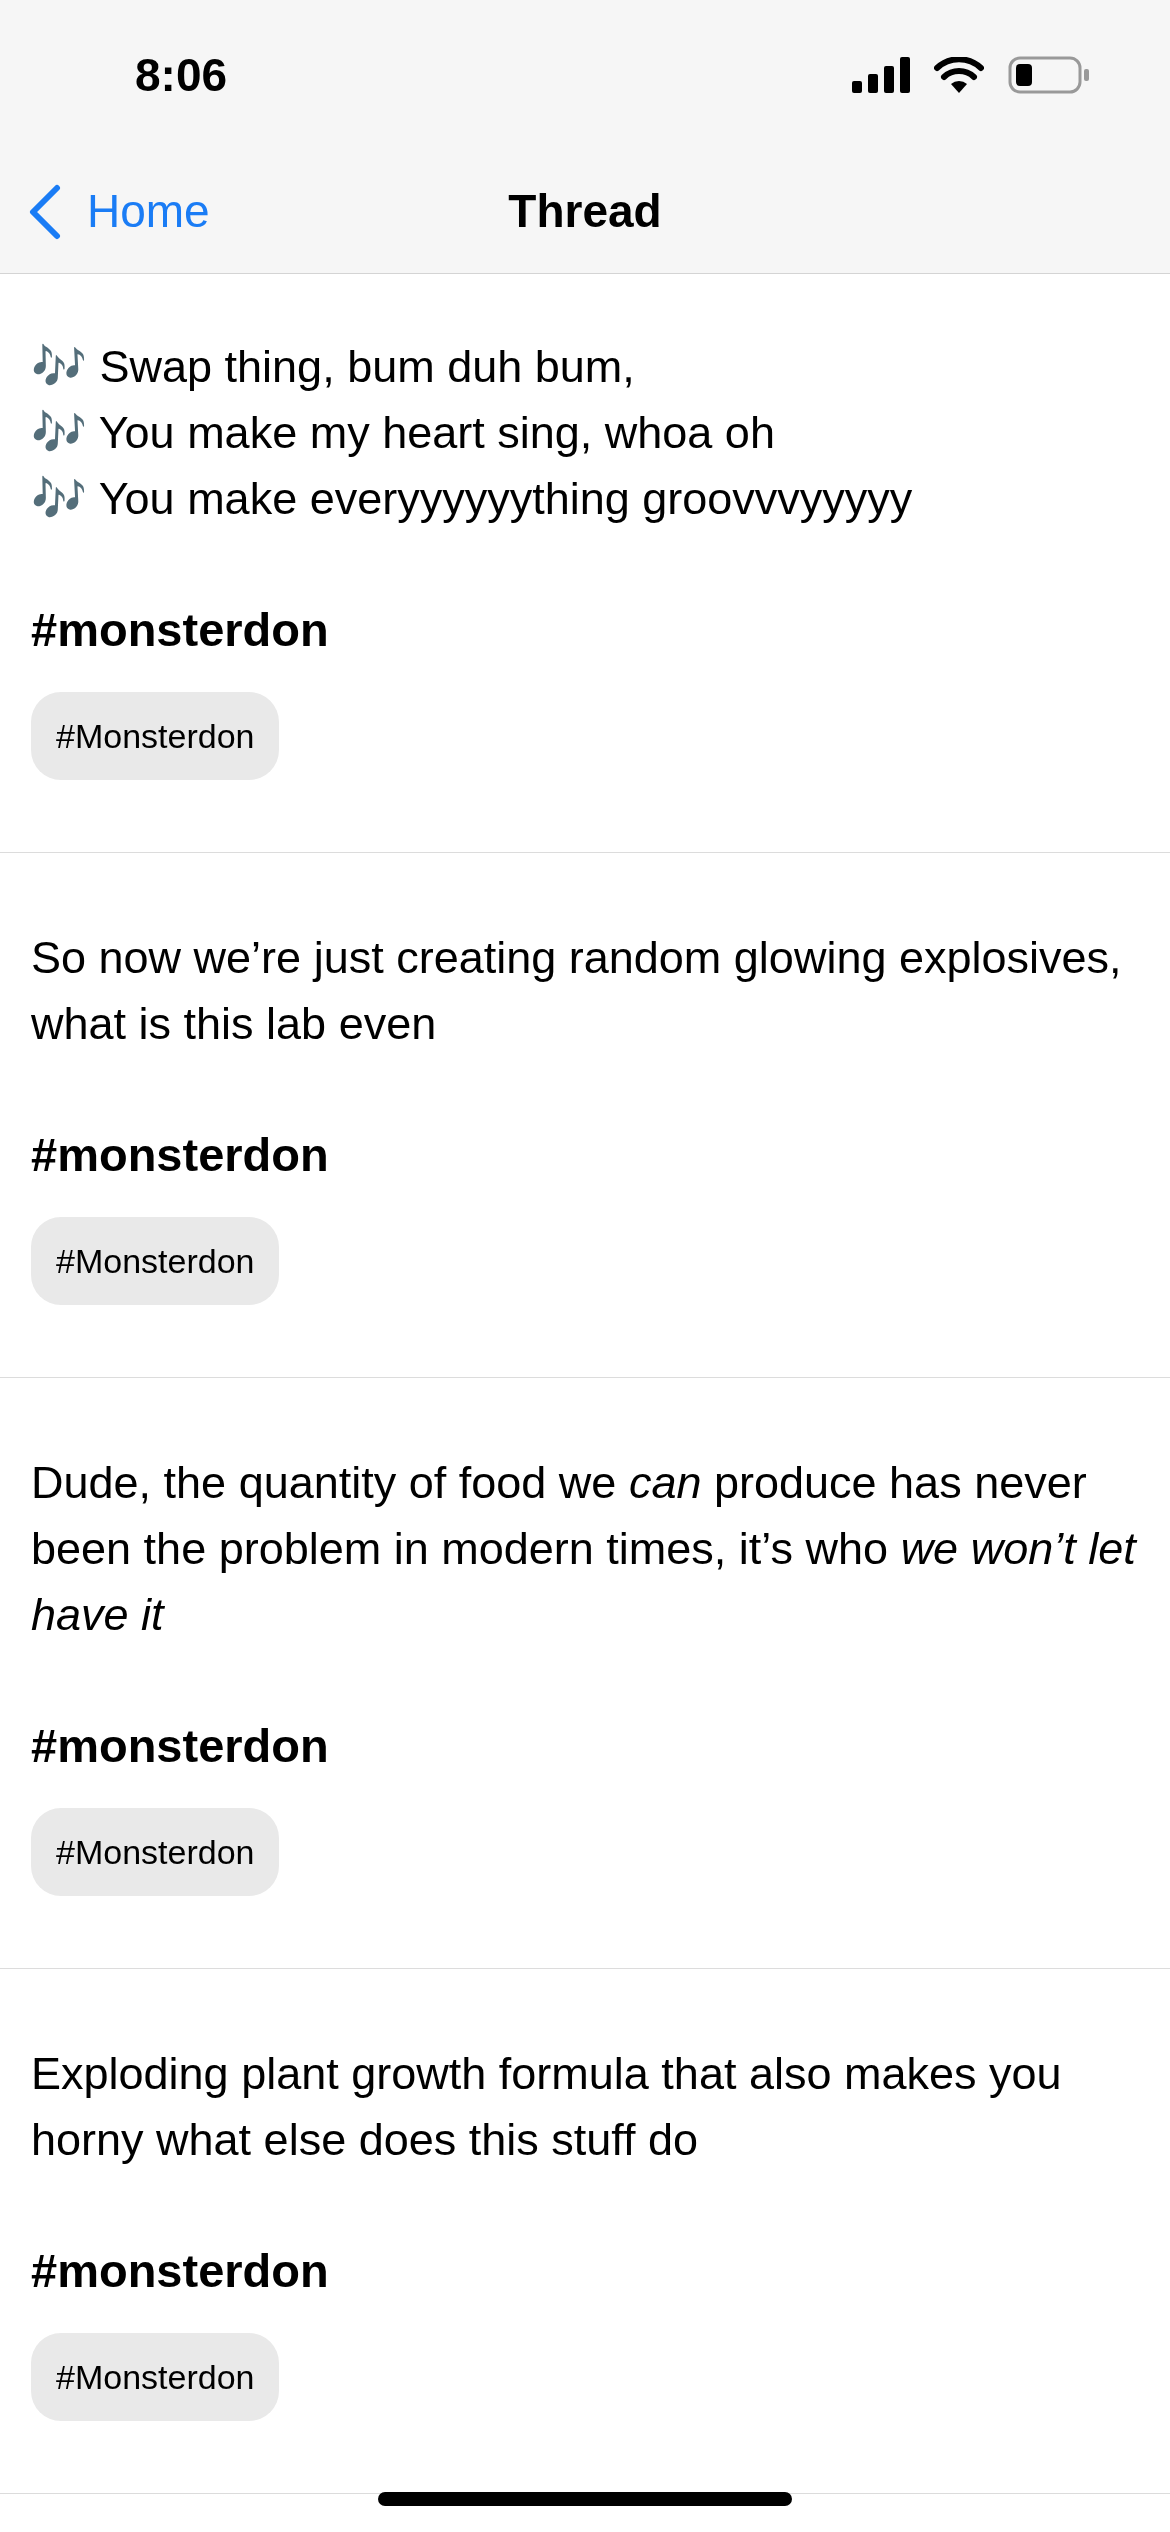  I want to click on wifi-icon, so click(959, 75).